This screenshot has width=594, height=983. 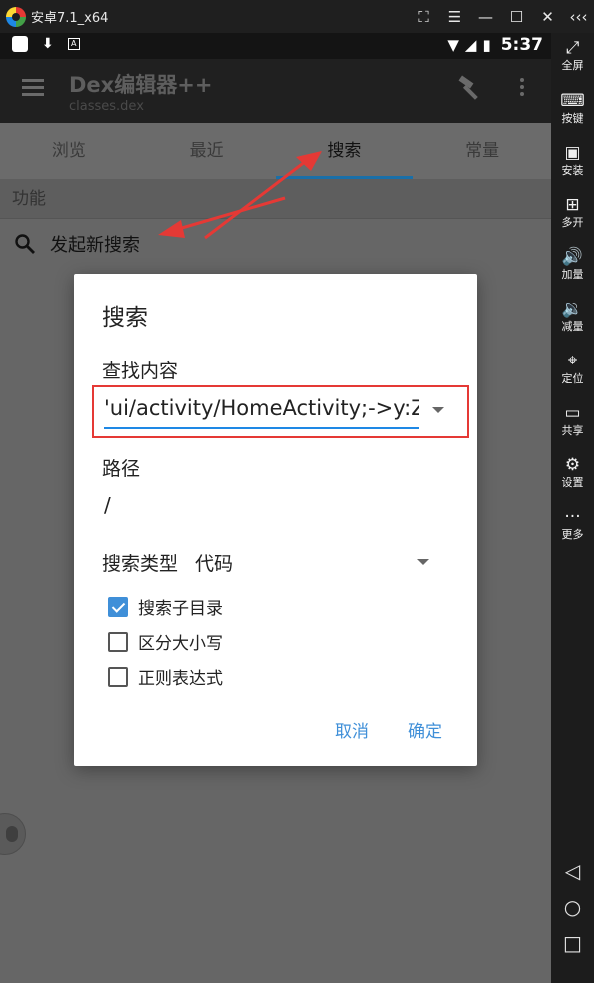 I want to click on hammer-icon, so click(x=469, y=88).